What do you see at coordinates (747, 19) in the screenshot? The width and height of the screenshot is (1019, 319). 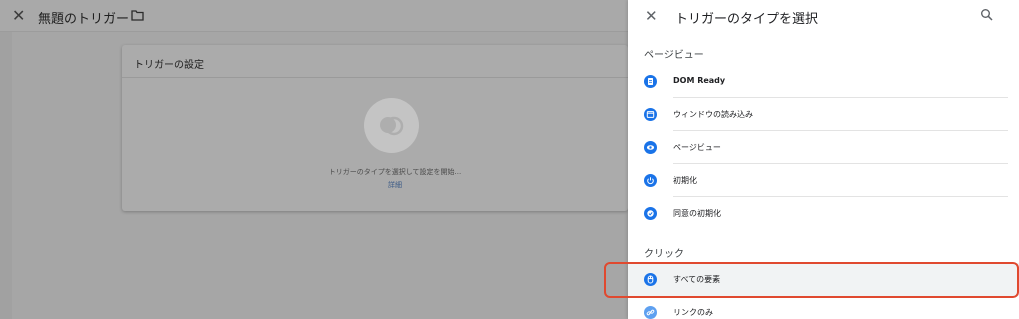 I see `picker-title: トリガーのタイプを選択` at bounding box center [747, 19].